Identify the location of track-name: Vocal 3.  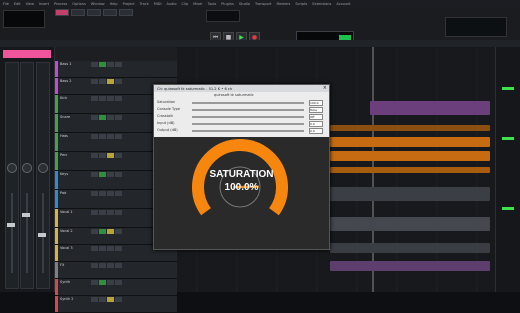
(66, 248).